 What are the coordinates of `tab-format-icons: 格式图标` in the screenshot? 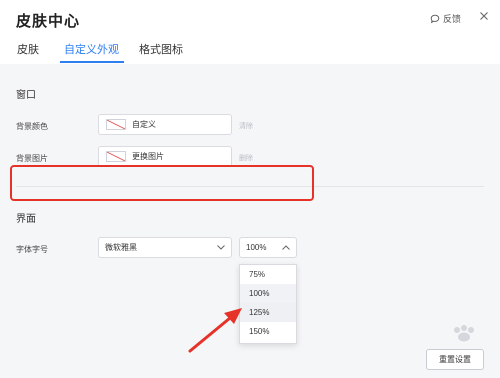 It's located at (161, 49).